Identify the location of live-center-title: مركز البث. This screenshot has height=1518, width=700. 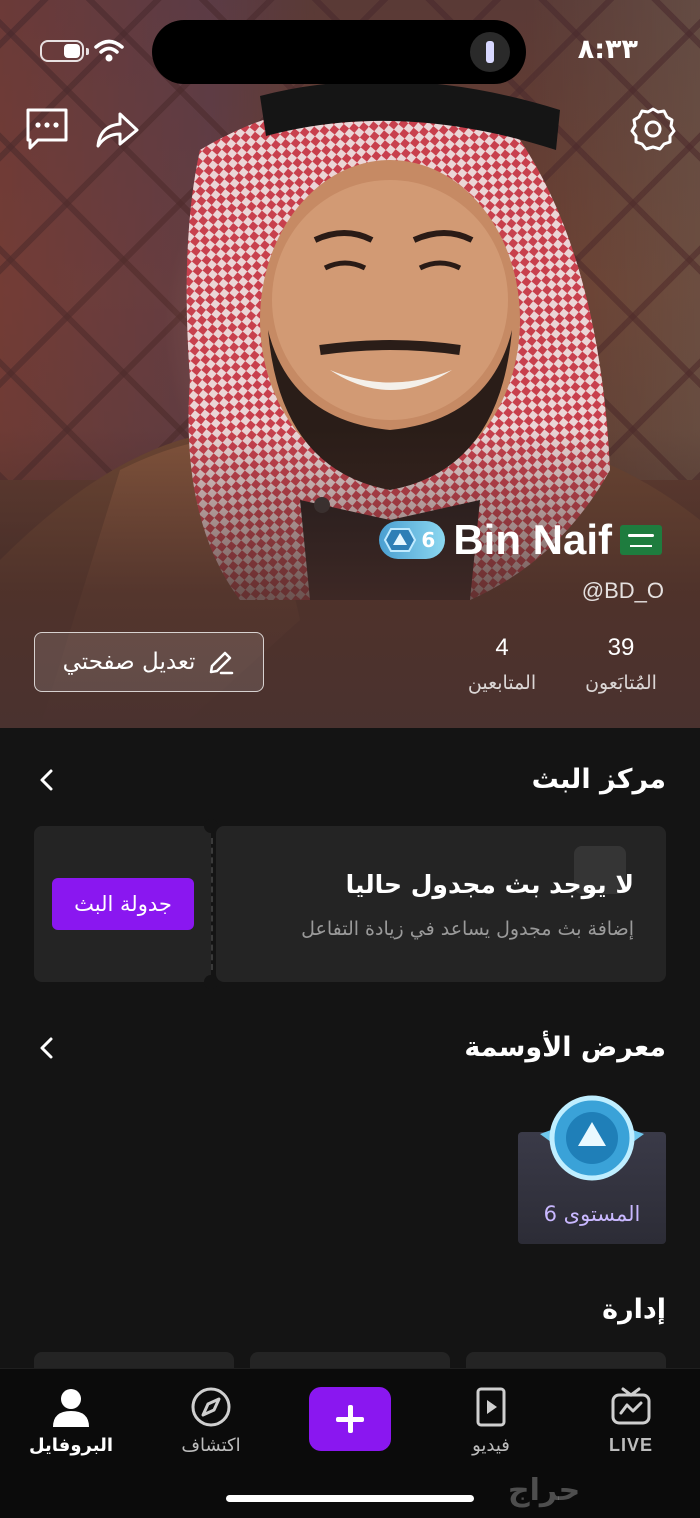
(598, 779).